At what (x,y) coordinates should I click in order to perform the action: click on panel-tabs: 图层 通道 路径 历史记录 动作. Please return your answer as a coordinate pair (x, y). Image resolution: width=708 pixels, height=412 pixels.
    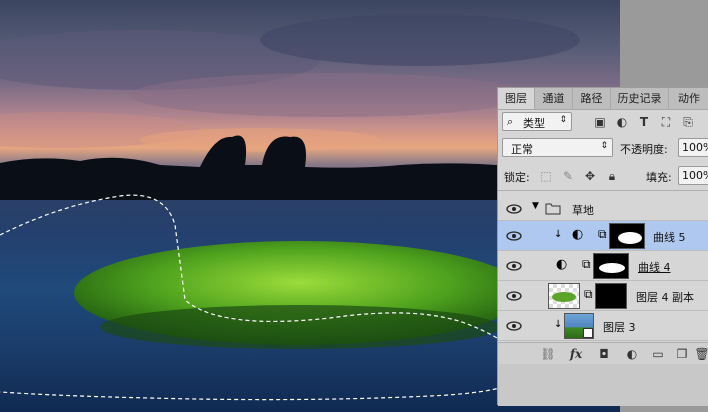
    Looking at the image, I should click on (603, 99).